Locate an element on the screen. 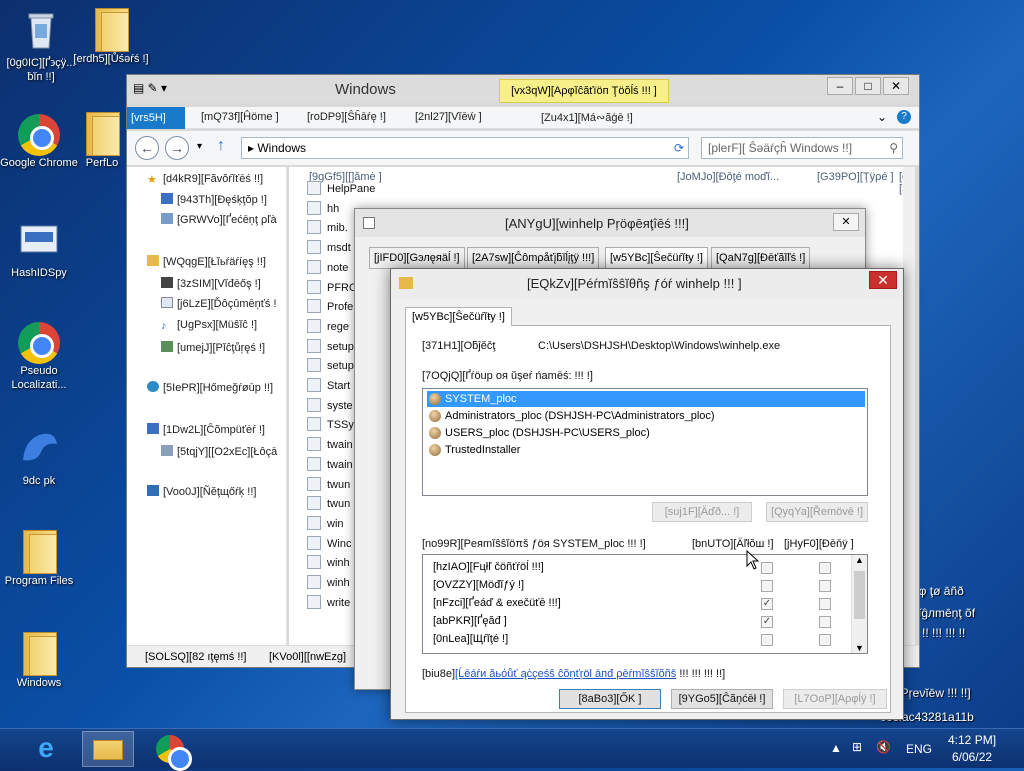 Image resolution: width=1024 pixels, height=771 pixels. file-row: Profe is located at coordinates (330, 306).